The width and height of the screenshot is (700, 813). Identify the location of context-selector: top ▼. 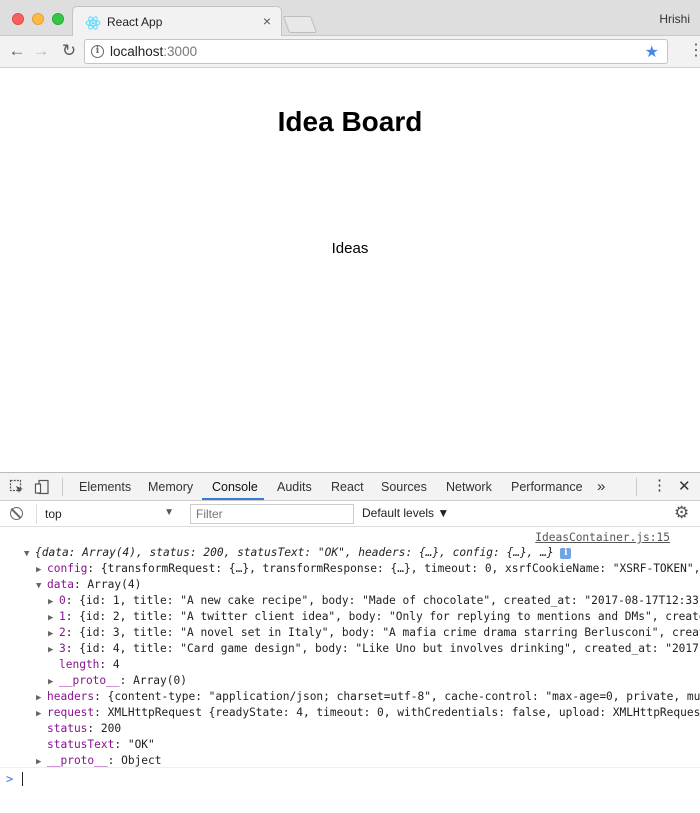
(107, 514).